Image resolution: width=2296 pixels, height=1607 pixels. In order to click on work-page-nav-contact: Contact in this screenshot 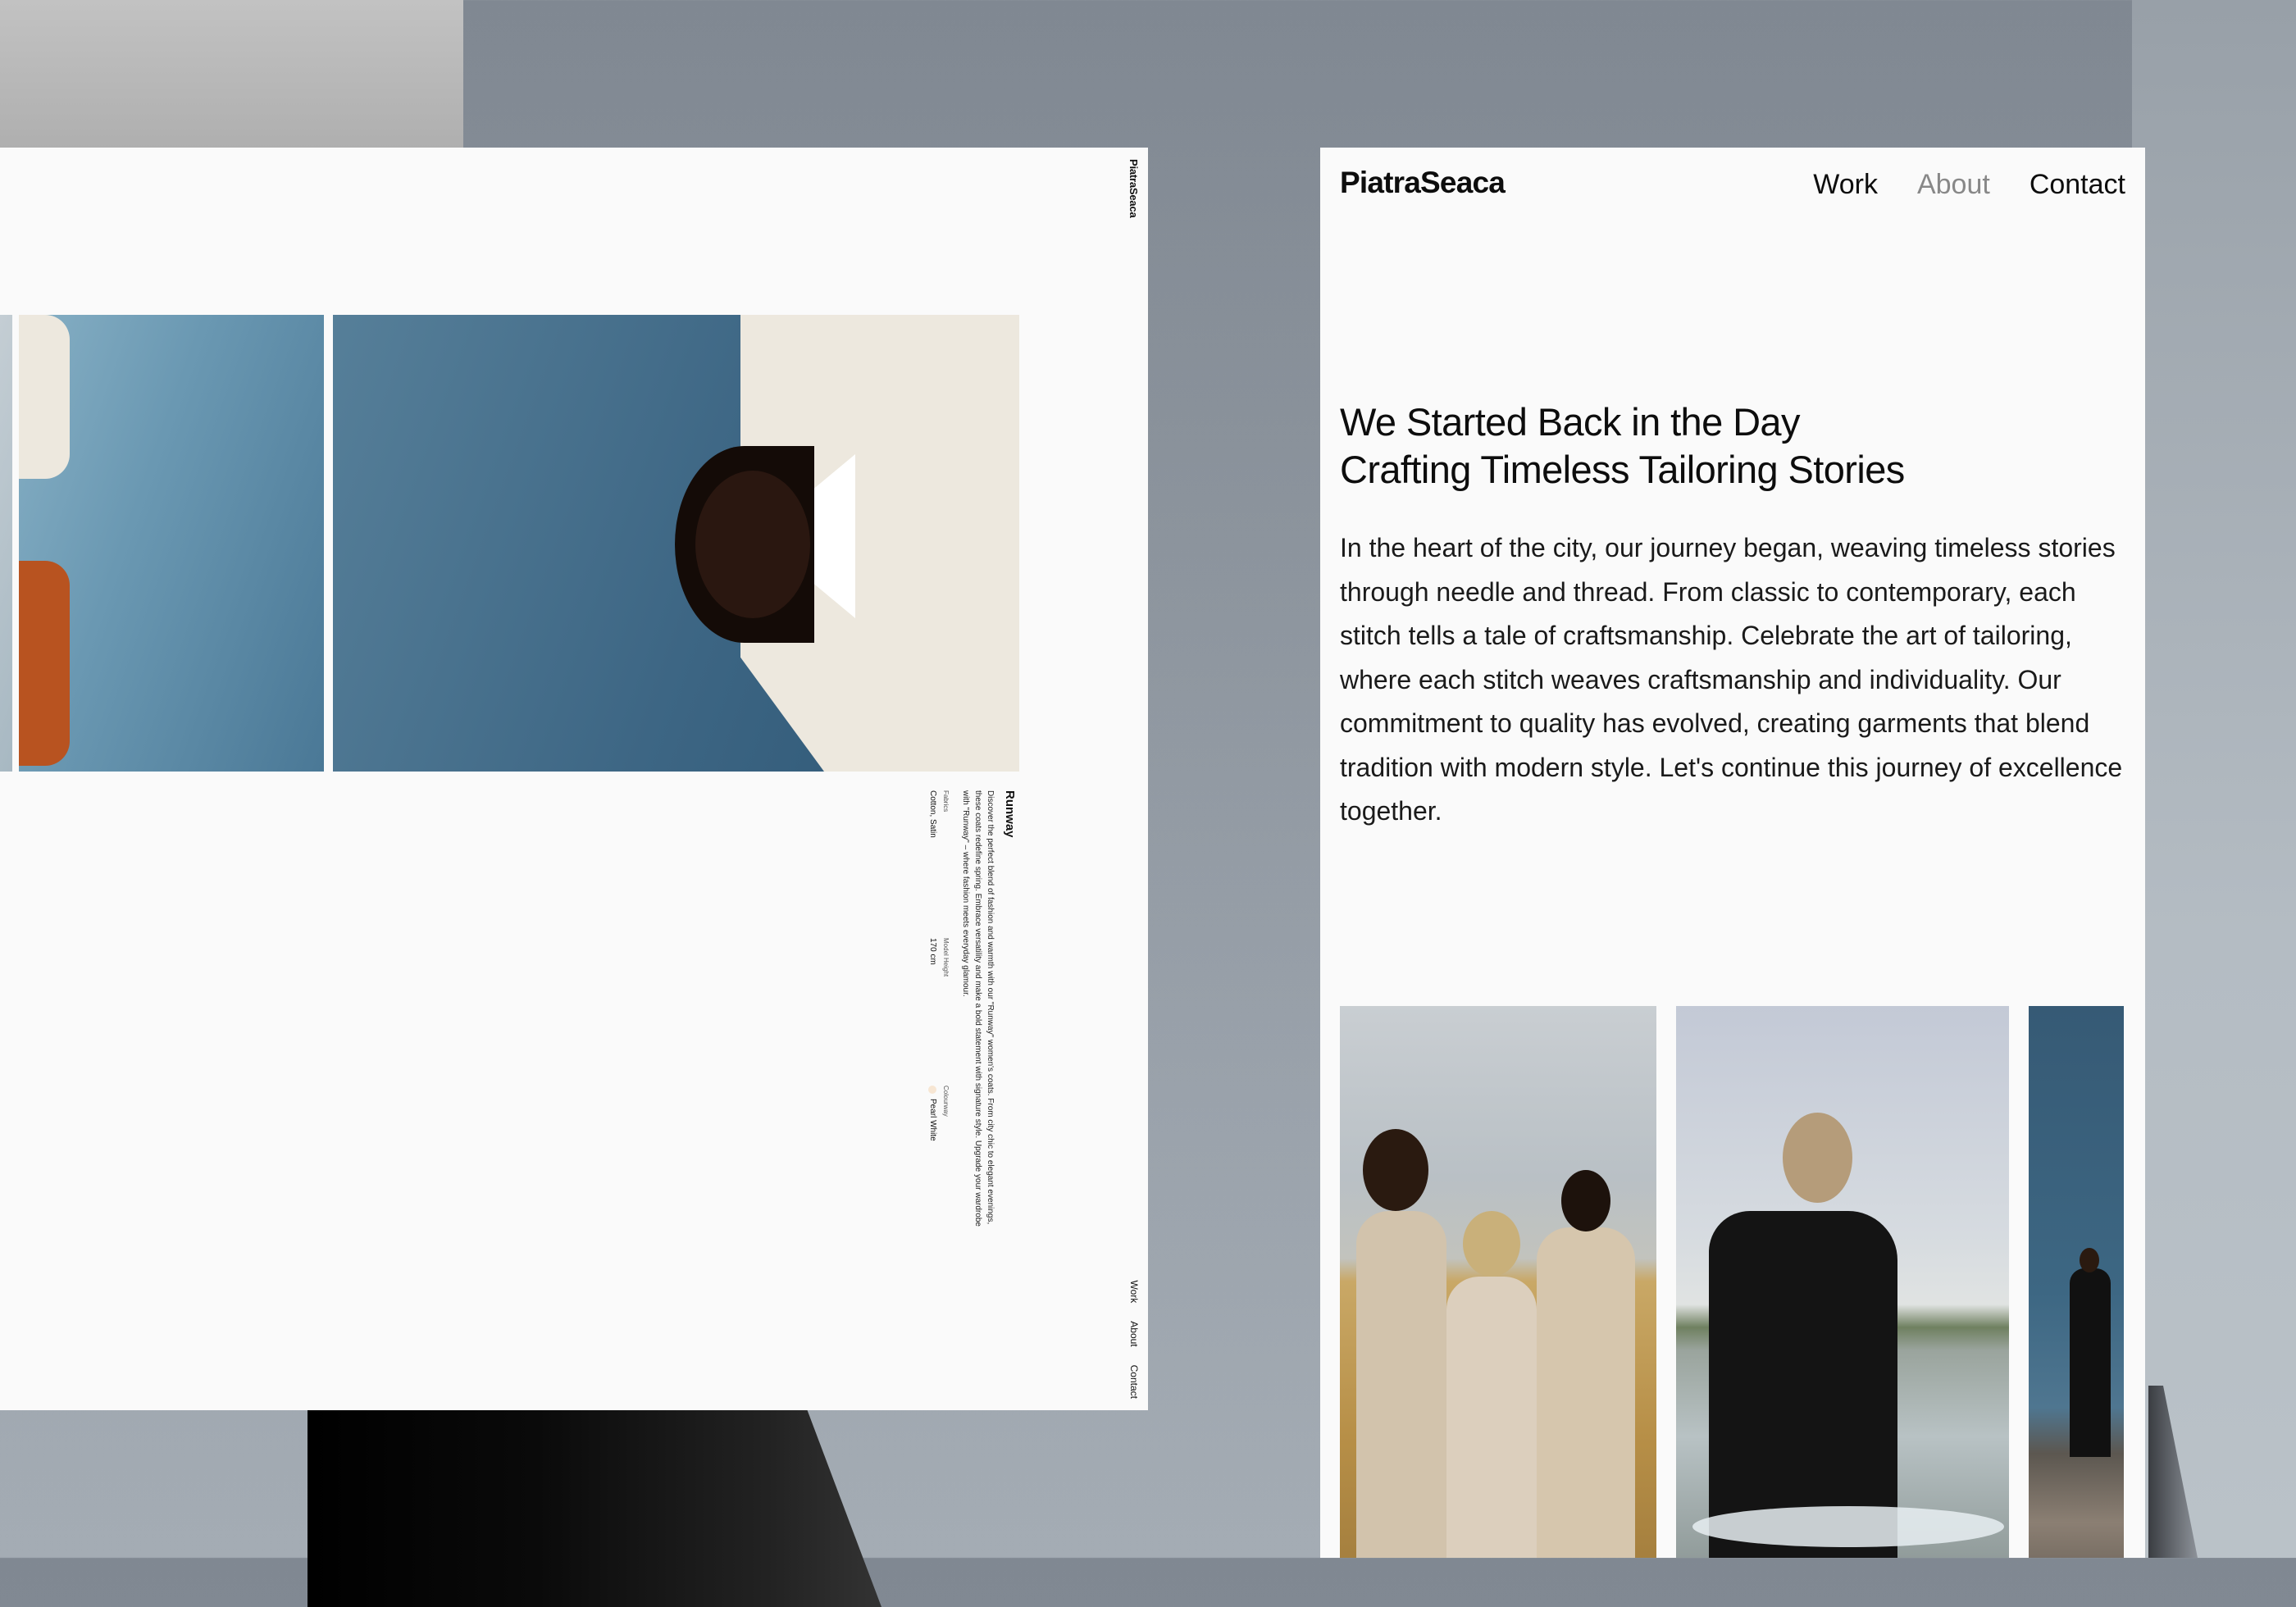, I will do `click(1134, 1382)`.